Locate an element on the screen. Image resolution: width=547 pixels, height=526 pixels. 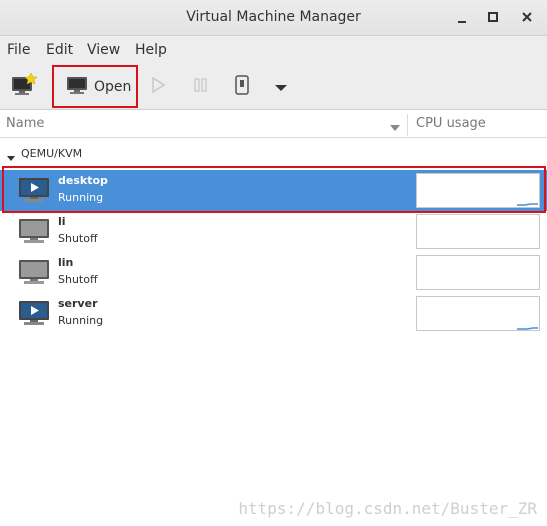
column-header: Name CPU usage is located at coordinates (273, 124).